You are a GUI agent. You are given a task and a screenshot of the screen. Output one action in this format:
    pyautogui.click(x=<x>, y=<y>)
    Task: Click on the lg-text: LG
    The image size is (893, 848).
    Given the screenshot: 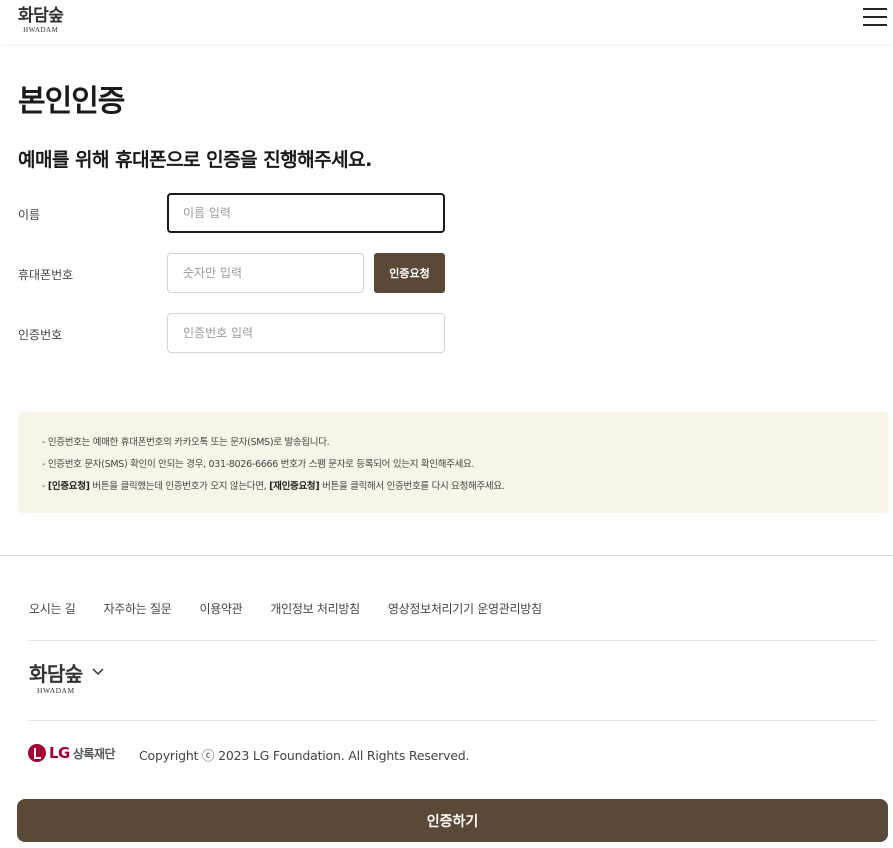 What is the action you would take?
    pyautogui.click(x=59, y=753)
    